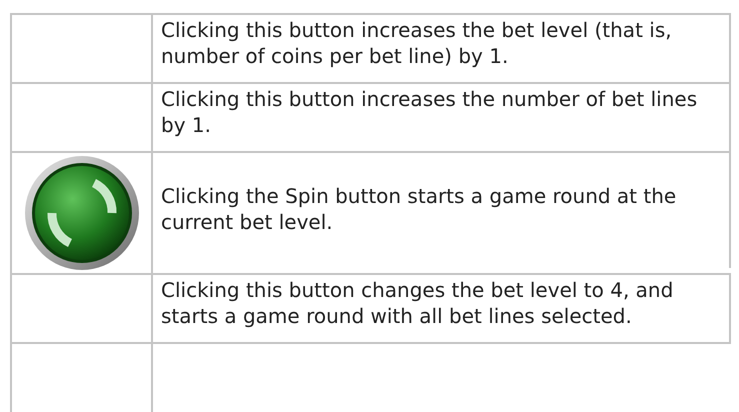  I want to click on description-text: Clicking this button increases the bet level (that is, number of coins per bet line) by 1., so click(417, 43).